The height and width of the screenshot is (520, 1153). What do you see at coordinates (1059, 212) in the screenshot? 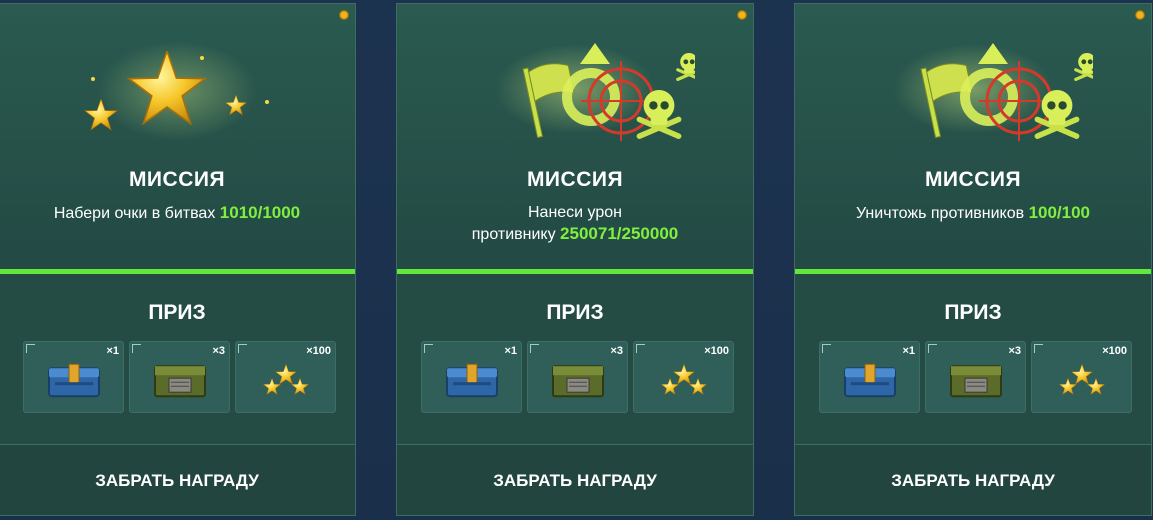
I see `mission-progress: 100/100` at bounding box center [1059, 212].